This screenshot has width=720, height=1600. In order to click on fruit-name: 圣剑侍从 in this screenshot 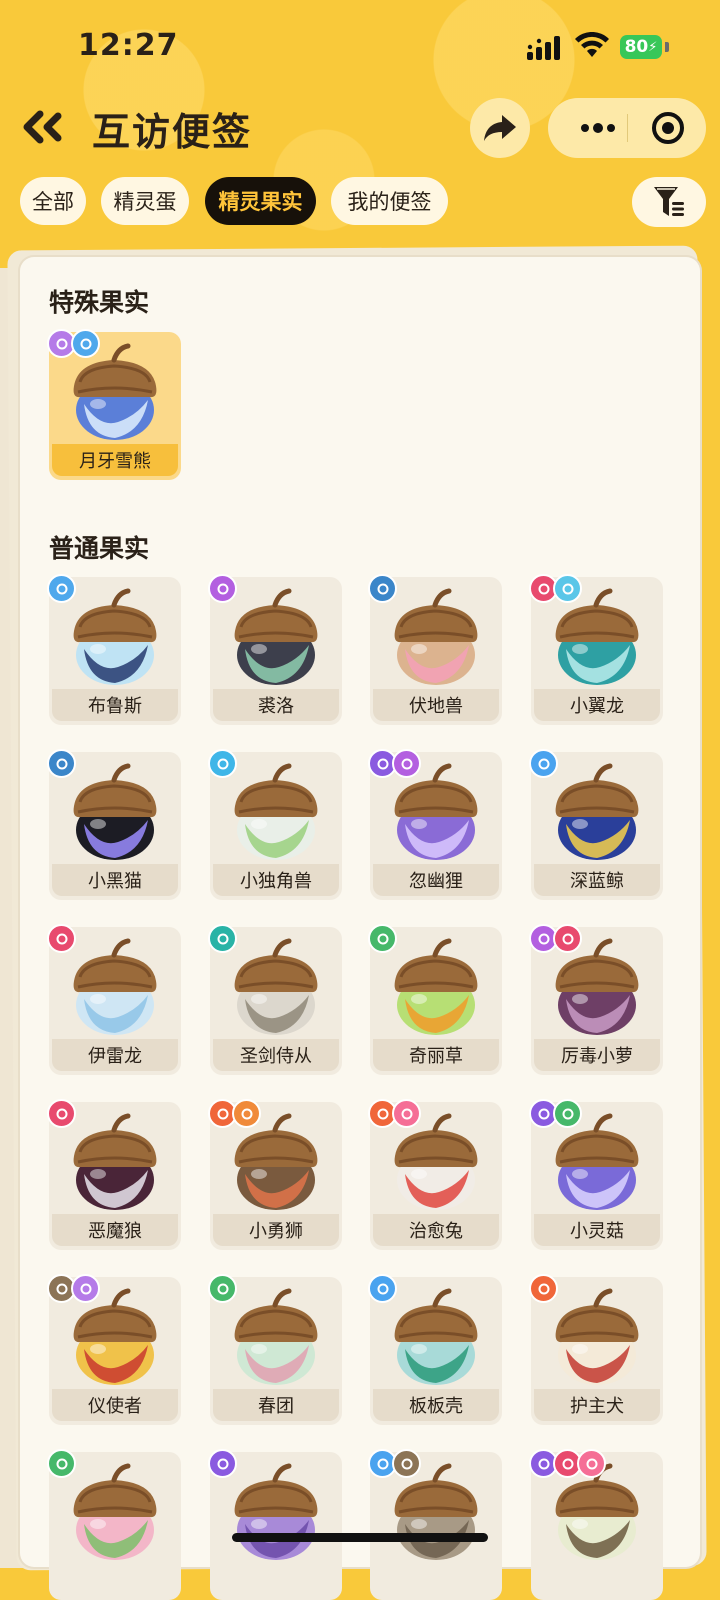, I will do `click(276, 1055)`.